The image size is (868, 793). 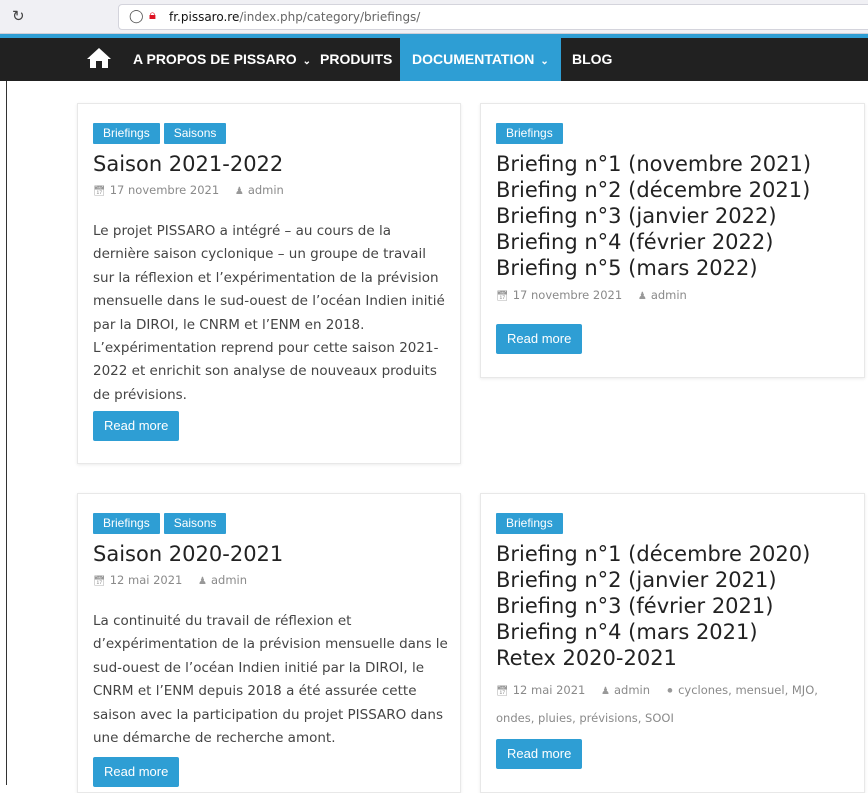 I want to click on post-title: Saison 2021-2022, so click(x=188, y=164).